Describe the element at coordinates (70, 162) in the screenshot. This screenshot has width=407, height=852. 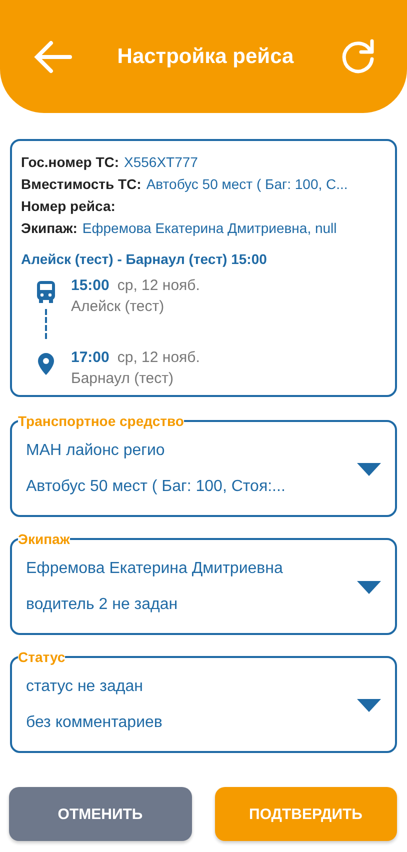
I see `field-label: Гос.номер ТС:` at that location.